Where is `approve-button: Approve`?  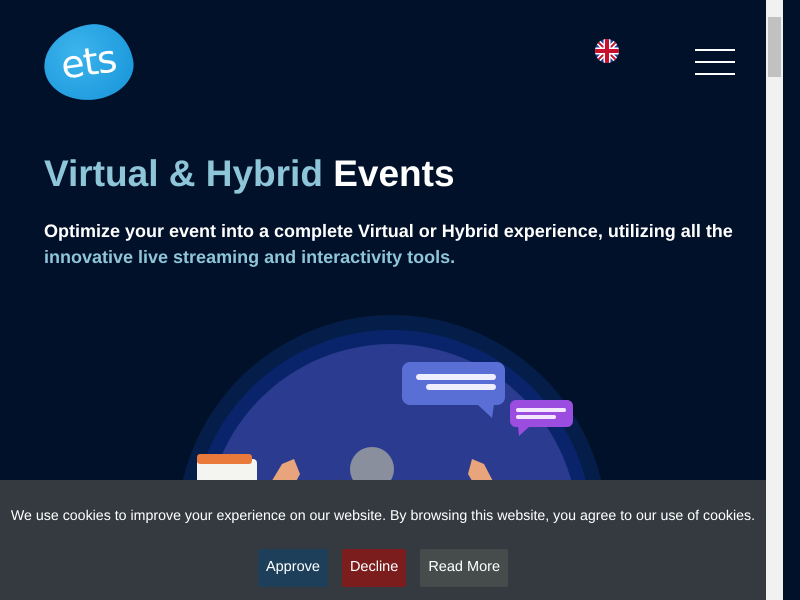
approve-button: Approve is located at coordinates (293, 568).